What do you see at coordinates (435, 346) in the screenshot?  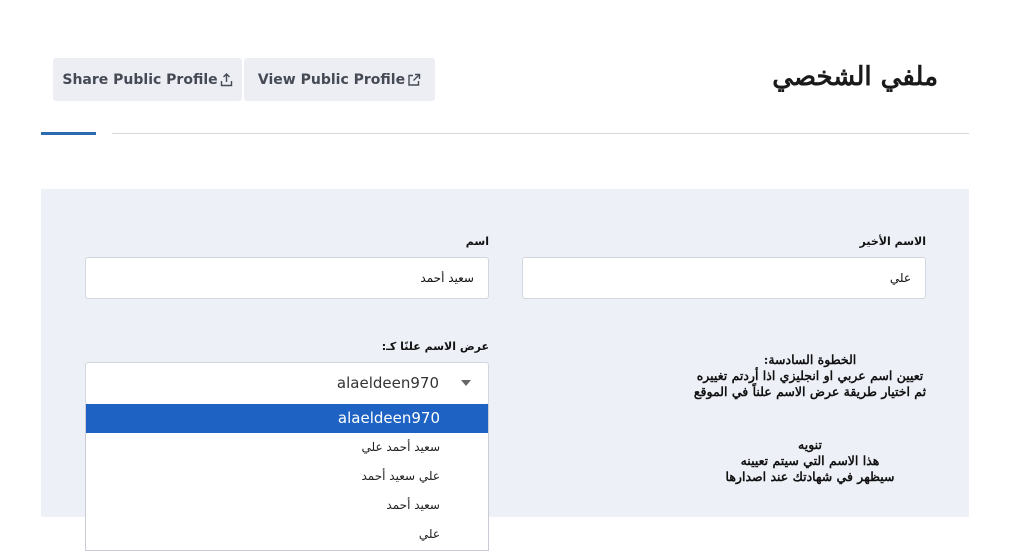 I see `display-name-label: عرض الاسم علنًا كـ:` at bounding box center [435, 346].